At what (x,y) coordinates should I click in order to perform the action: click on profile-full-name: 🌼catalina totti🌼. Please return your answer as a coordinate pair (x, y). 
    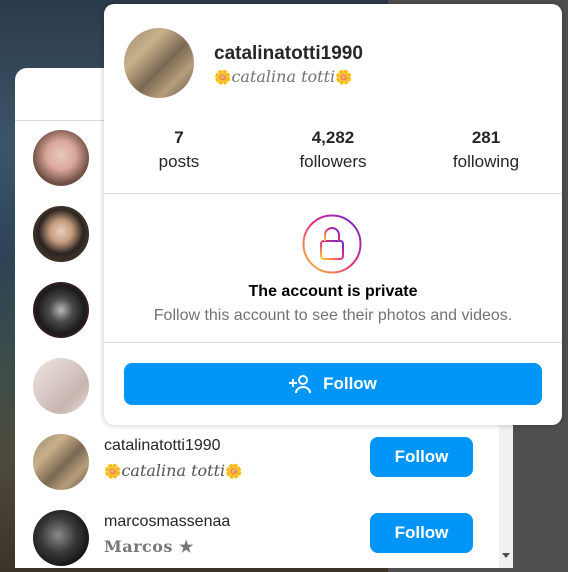
    Looking at the image, I should click on (283, 76).